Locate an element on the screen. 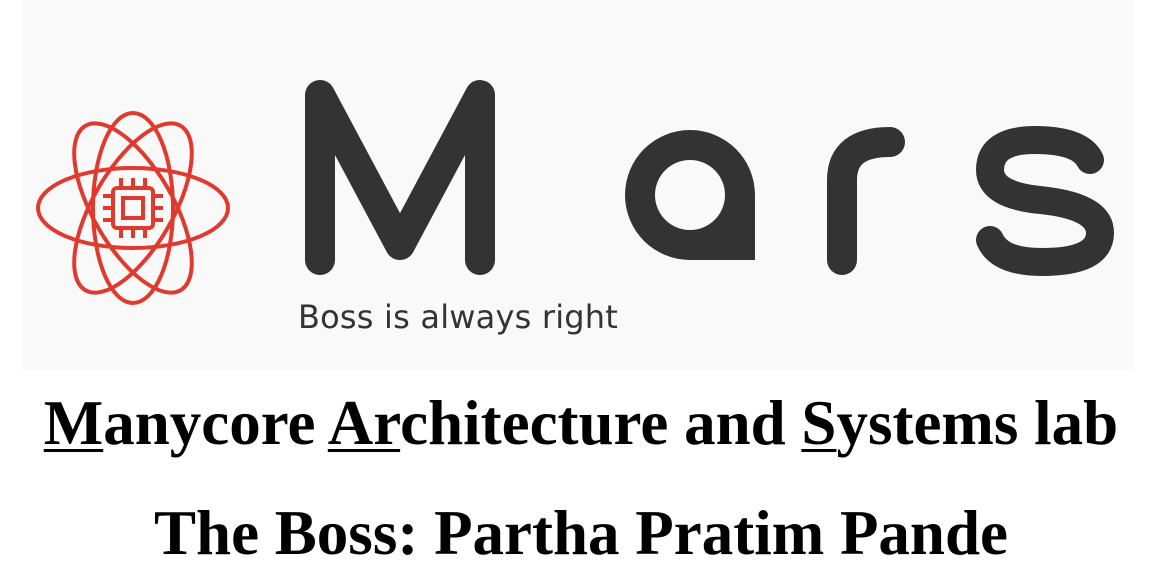 The image size is (1162, 586). atom-chip-icon is located at coordinates (133, 208).